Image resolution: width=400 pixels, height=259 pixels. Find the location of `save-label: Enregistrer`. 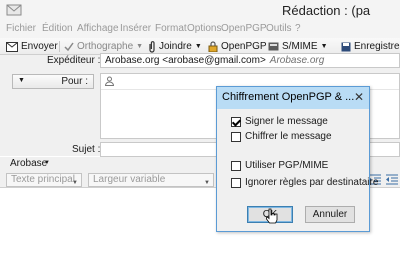

save-label: Enregistrer is located at coordinates (377, 46).